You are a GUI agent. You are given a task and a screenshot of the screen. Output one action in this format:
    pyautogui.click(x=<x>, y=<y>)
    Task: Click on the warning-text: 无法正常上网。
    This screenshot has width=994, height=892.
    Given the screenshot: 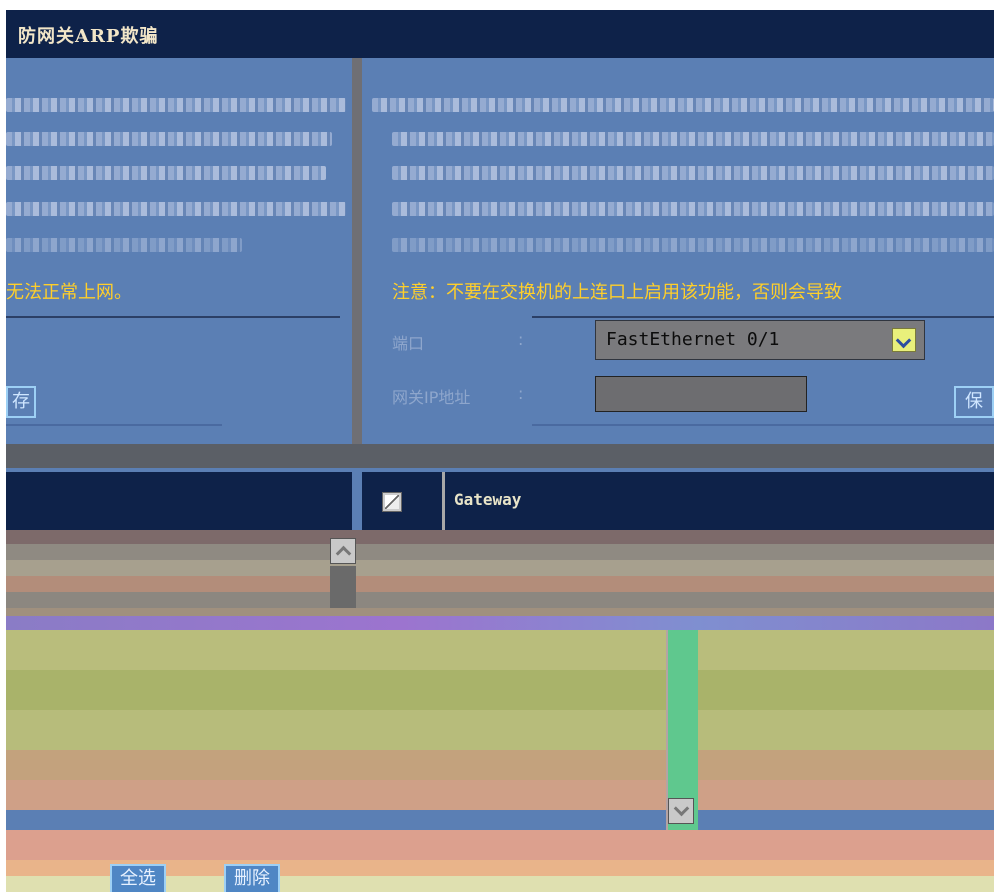 What is the action you would take?
    pyautogui.click(x=69, y=292)
    